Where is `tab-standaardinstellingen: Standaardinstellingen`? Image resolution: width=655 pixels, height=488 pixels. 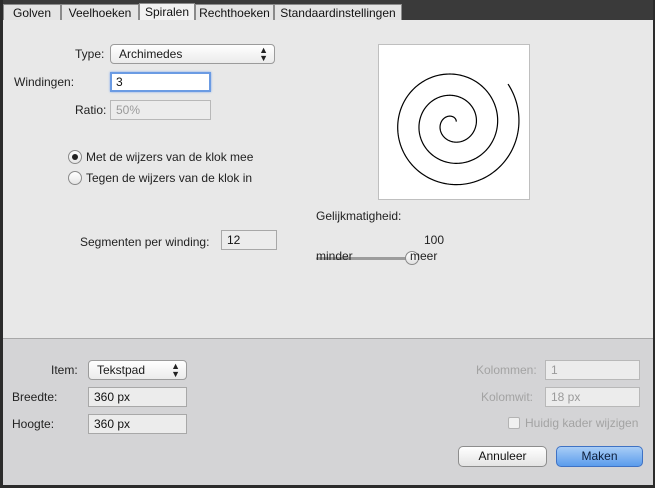 tab-standaardinstellingen: Standaardinstellingen is located at coordinates (338, 12).